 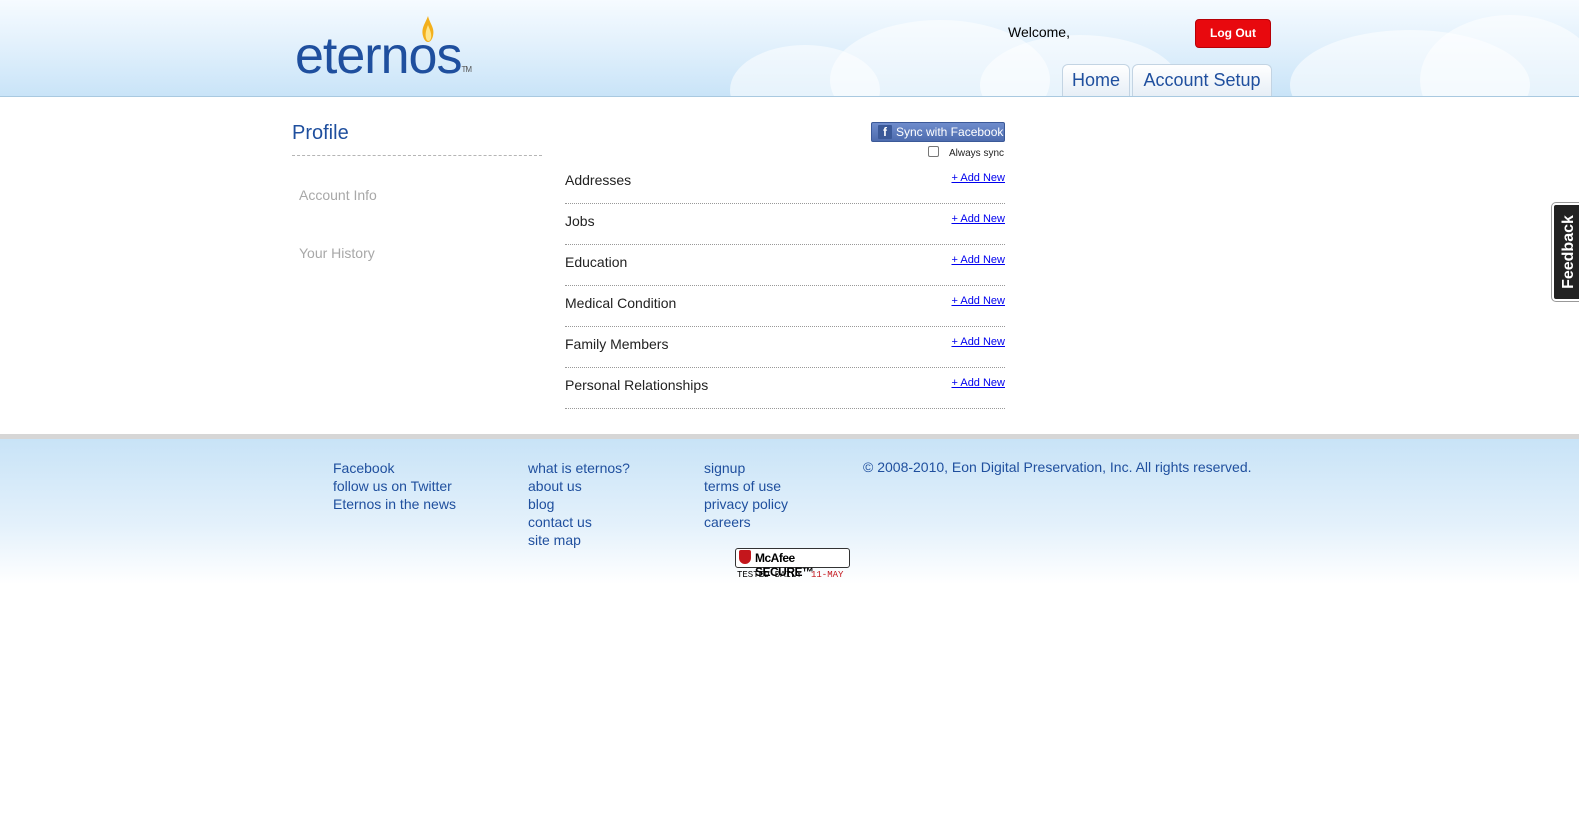 What do you see at coordinates (617, 344) in the screenshot?
I see `section-label: Family Members` at bounding box center [617, 344].